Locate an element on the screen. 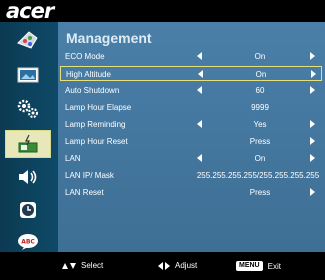 This screenshot has width=325, height=280. adjust-hint: Adjust is located at coordinates (177, 265).